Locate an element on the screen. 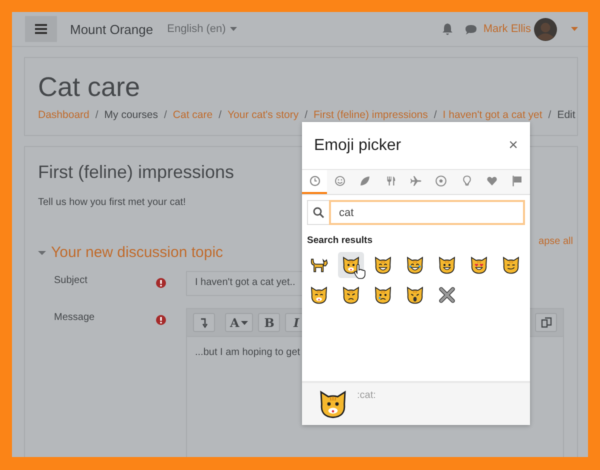 The width and height of the screenshot is (600, 470). font-button: A is located at coordinates (239, 322).